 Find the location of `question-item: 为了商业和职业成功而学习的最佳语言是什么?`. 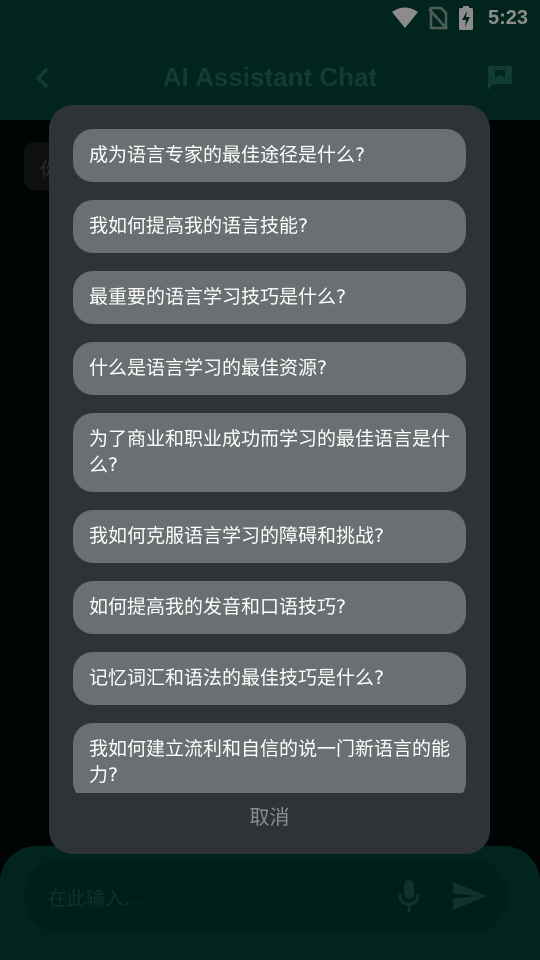

question-item: 为了商业和职业成功而学习的最佳语言是什么? is located at coordinates (269, 452).